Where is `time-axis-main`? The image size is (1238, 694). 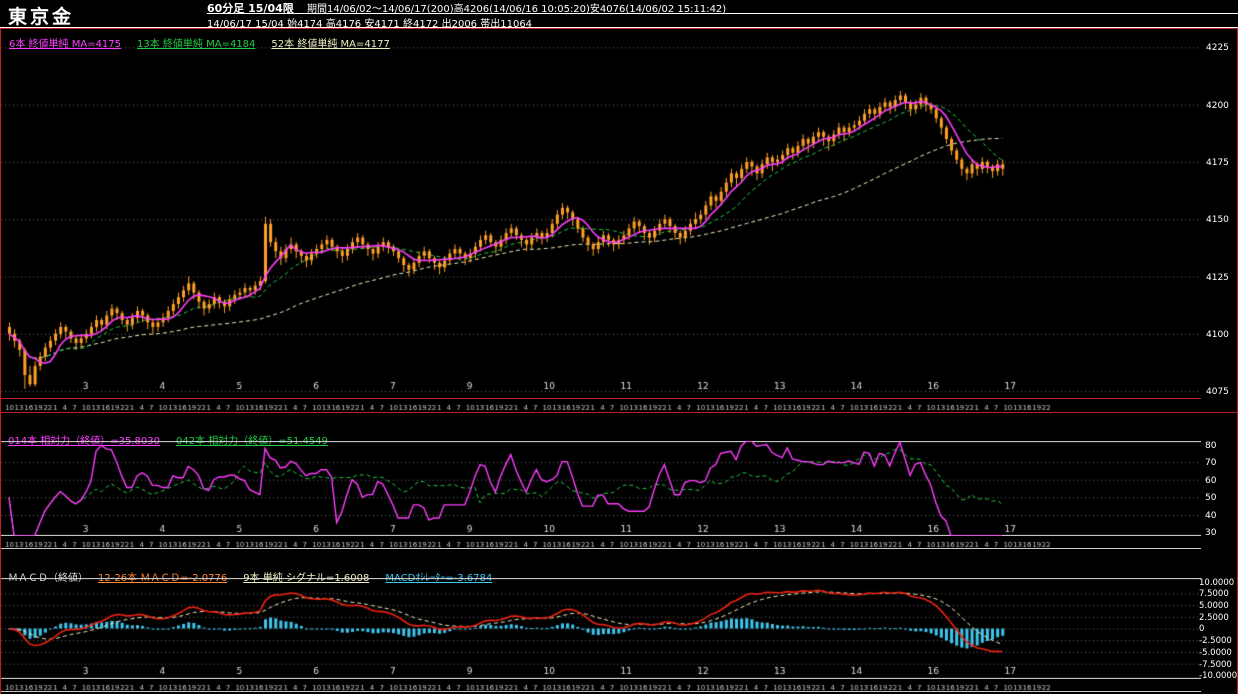
time-axis-main is located at coordinates (601, 404).